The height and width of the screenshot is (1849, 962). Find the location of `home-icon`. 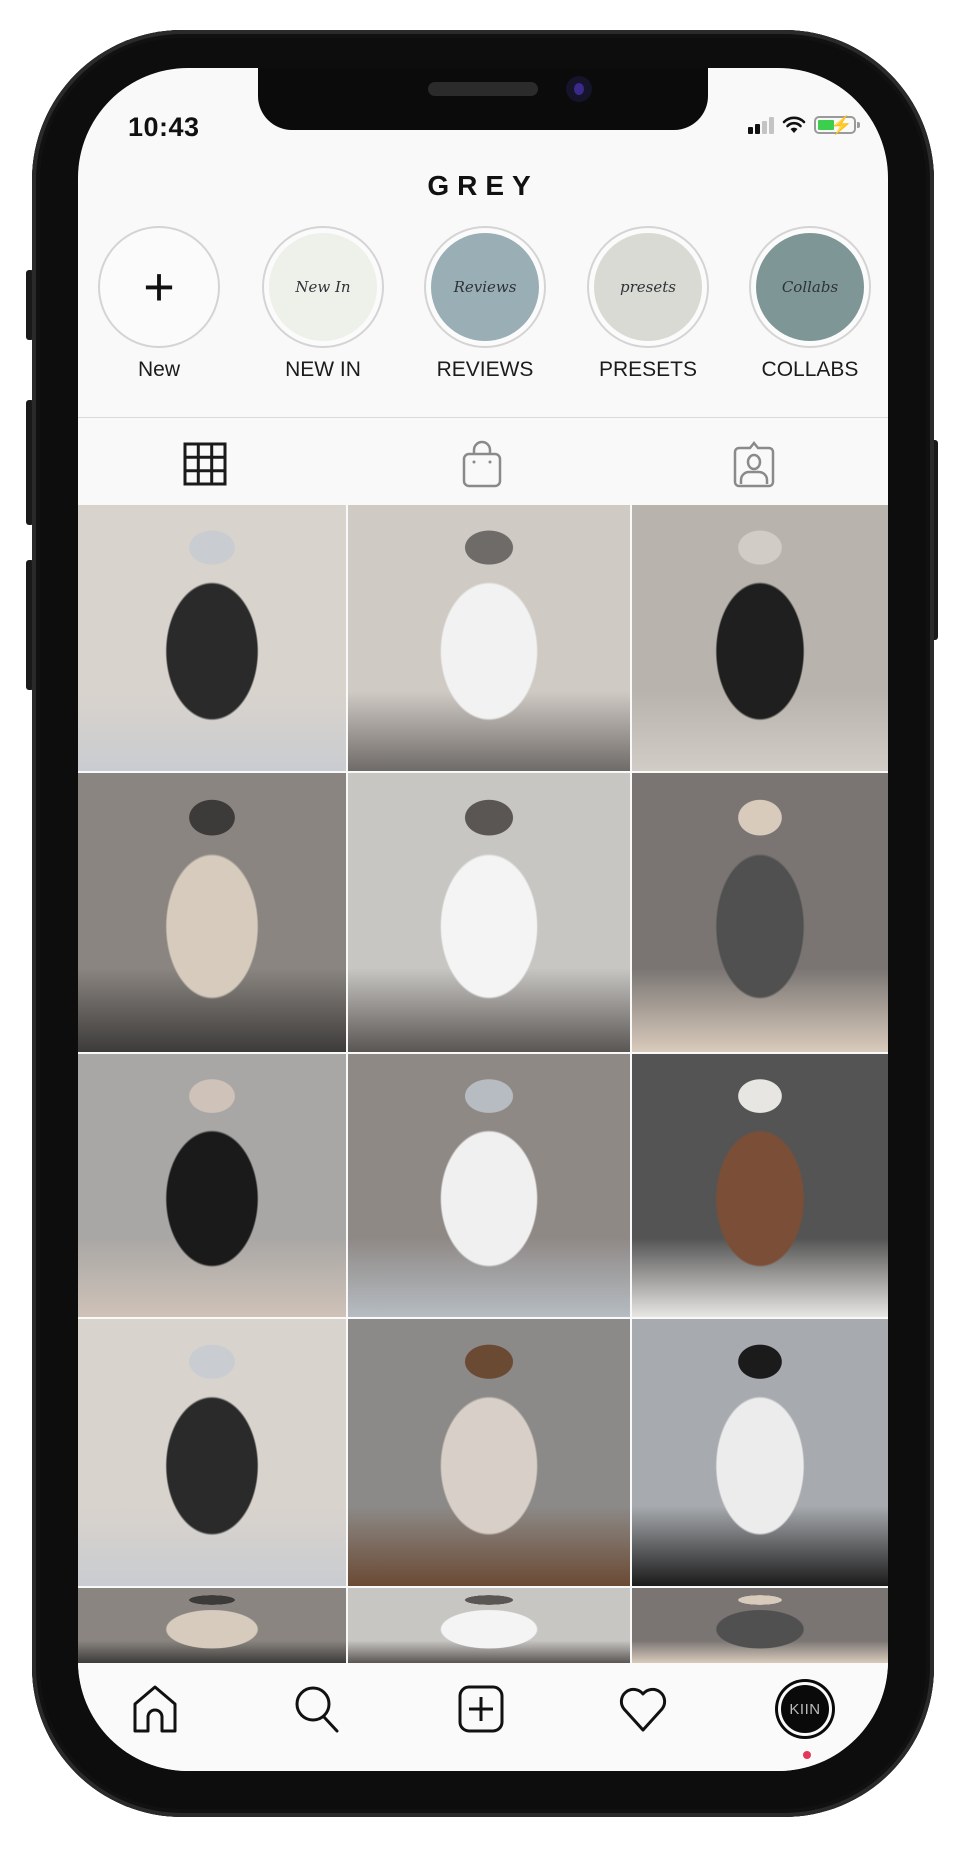

home-icon is located at coordinates (155, 1709).